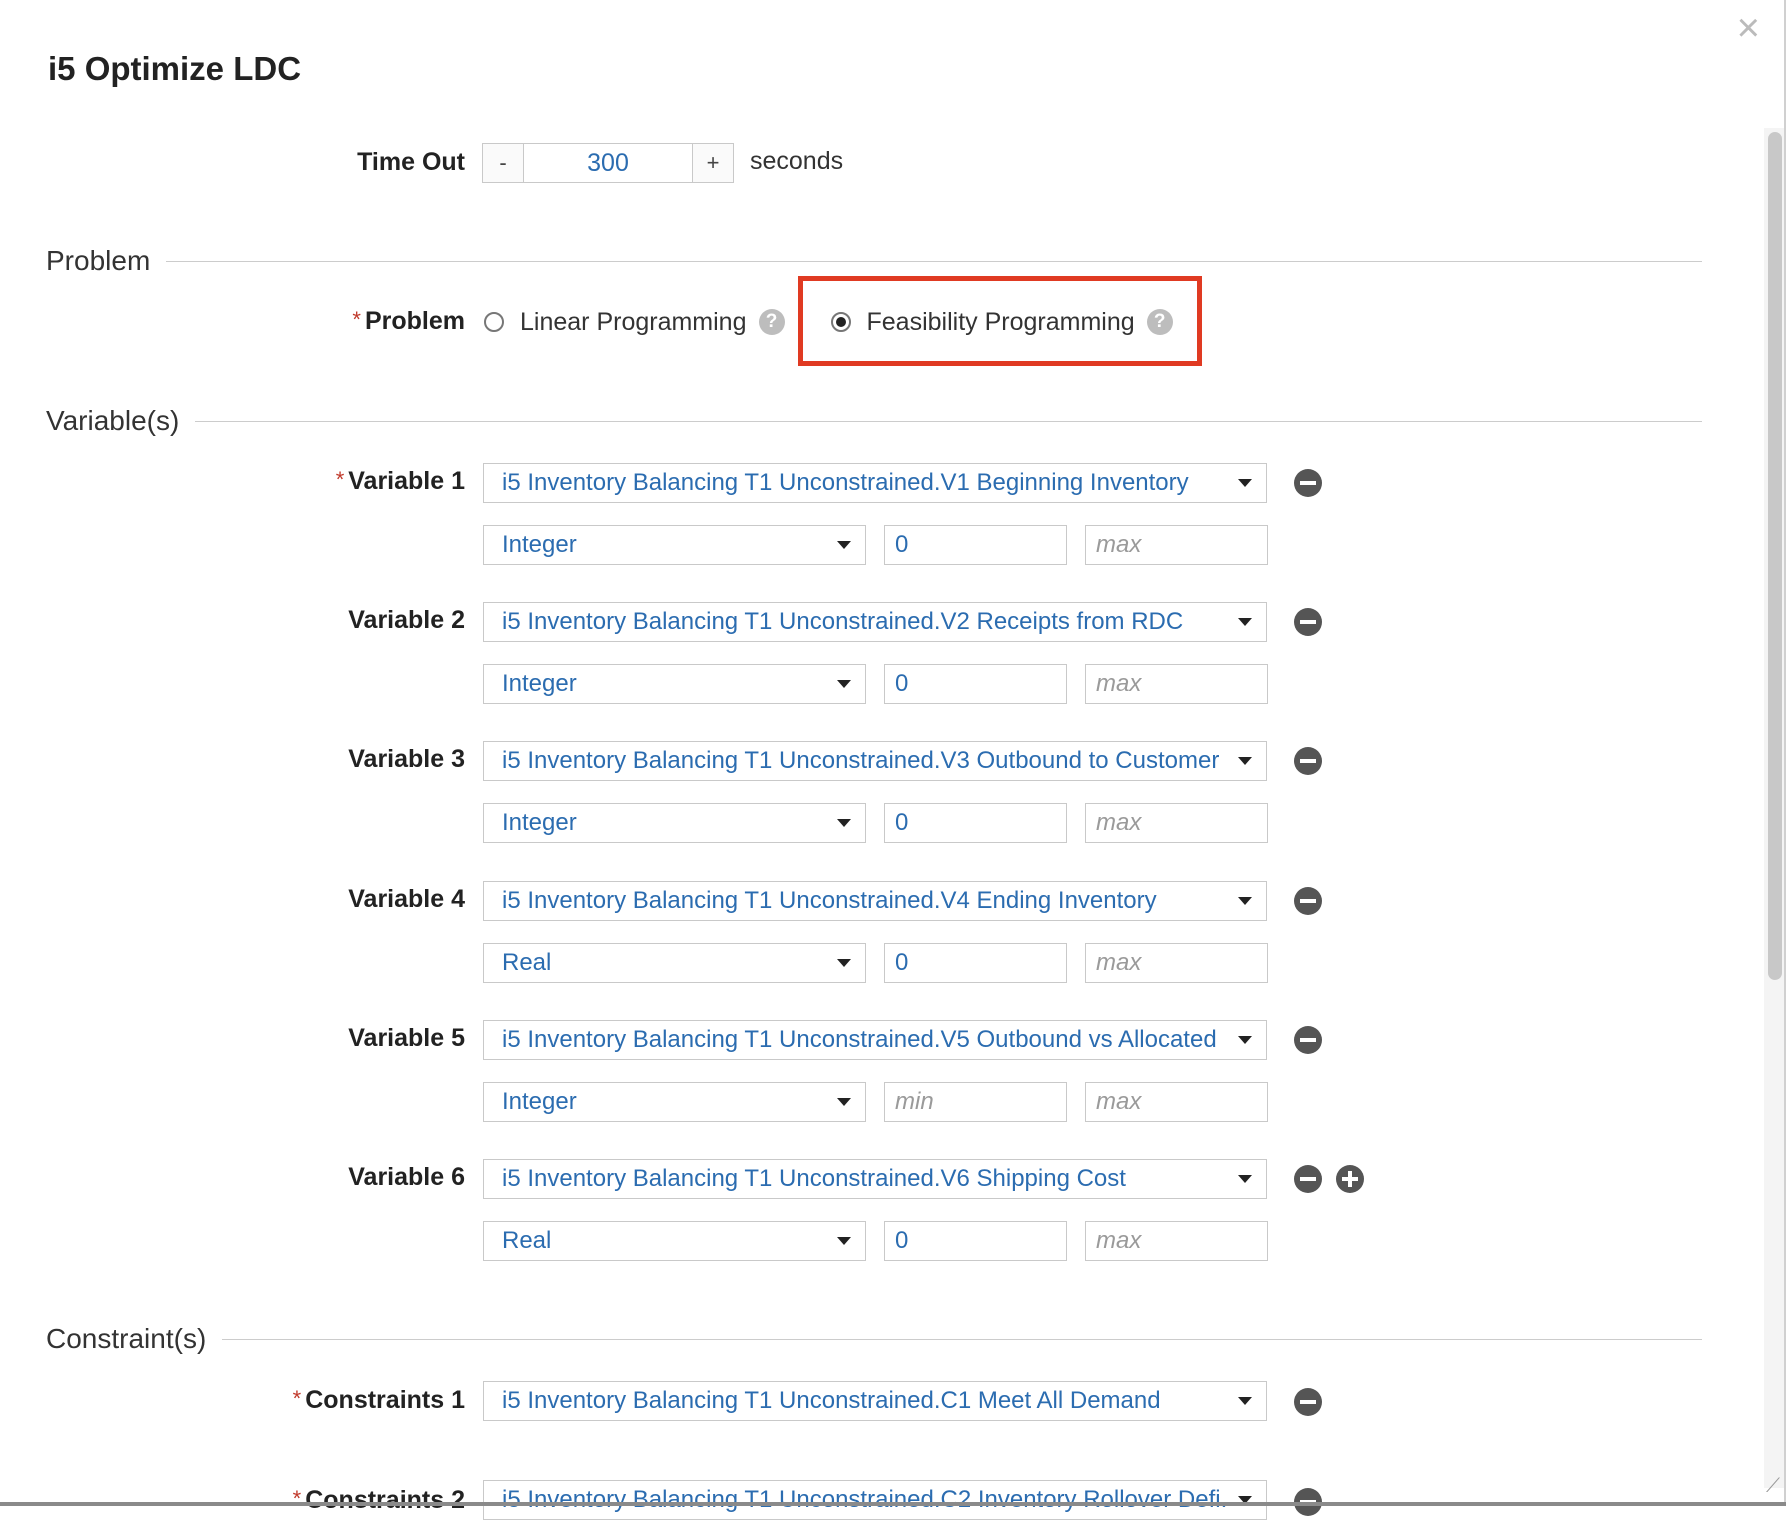 The width and height of the screenshot is (1786, 1520). I want to click on variable-5-label: Variable 5, so click(406, 1038).